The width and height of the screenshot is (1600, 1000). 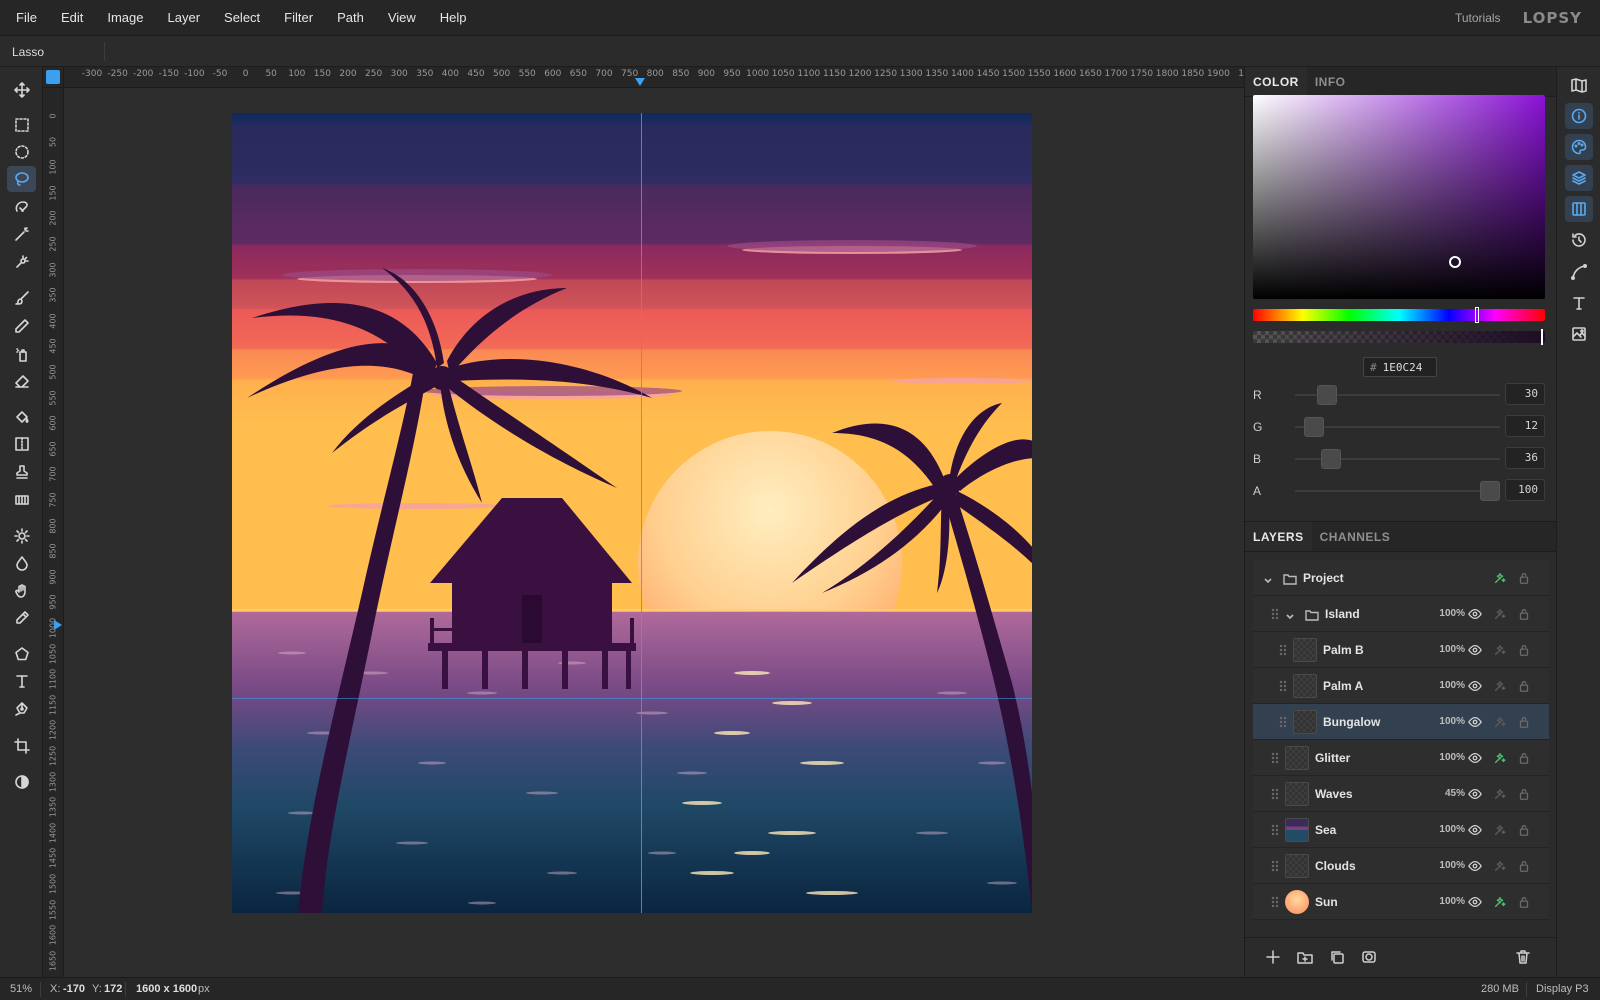 I want to click on channel-slider-track, so click(x=1397, y=427).